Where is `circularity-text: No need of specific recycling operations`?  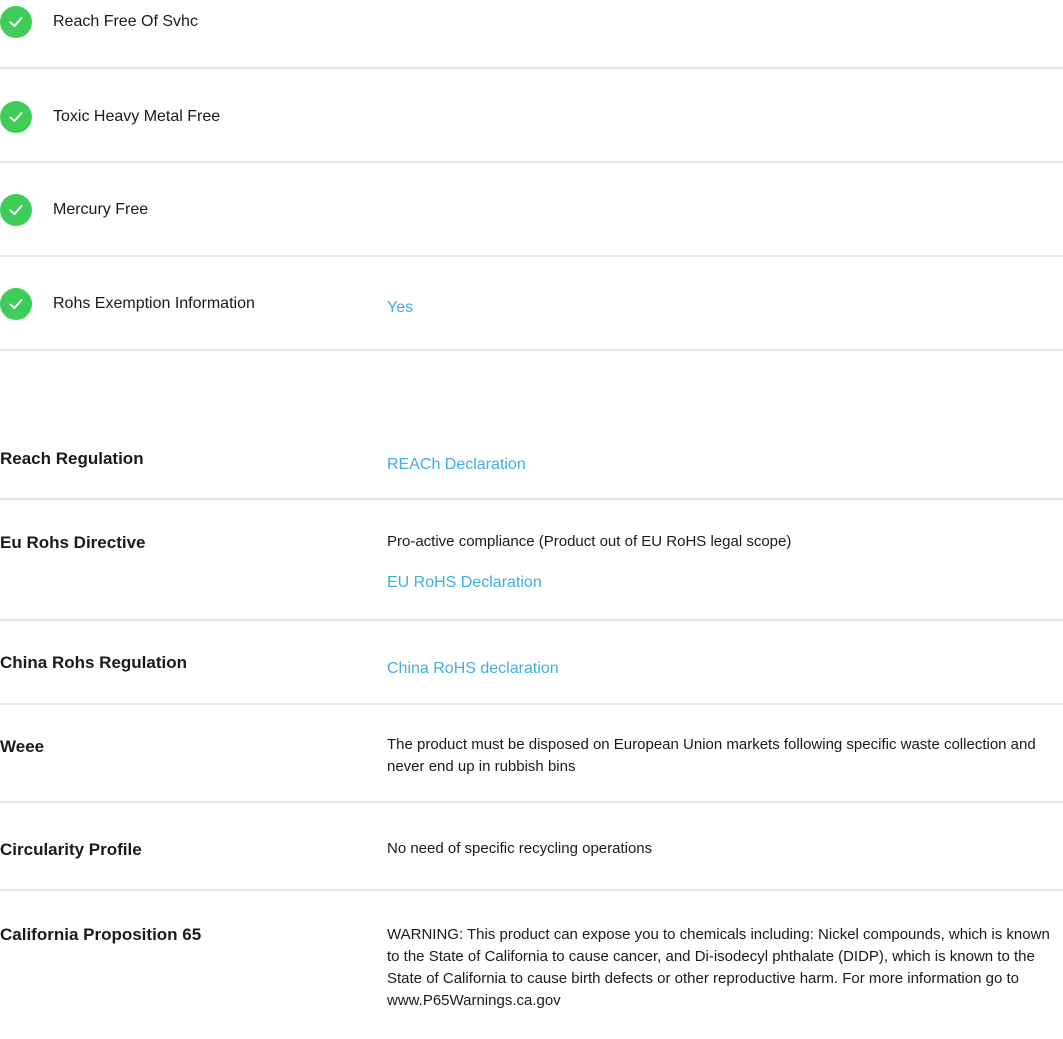 circularity-text: No need of specific recycling operations is located at coordinates (520, 848).